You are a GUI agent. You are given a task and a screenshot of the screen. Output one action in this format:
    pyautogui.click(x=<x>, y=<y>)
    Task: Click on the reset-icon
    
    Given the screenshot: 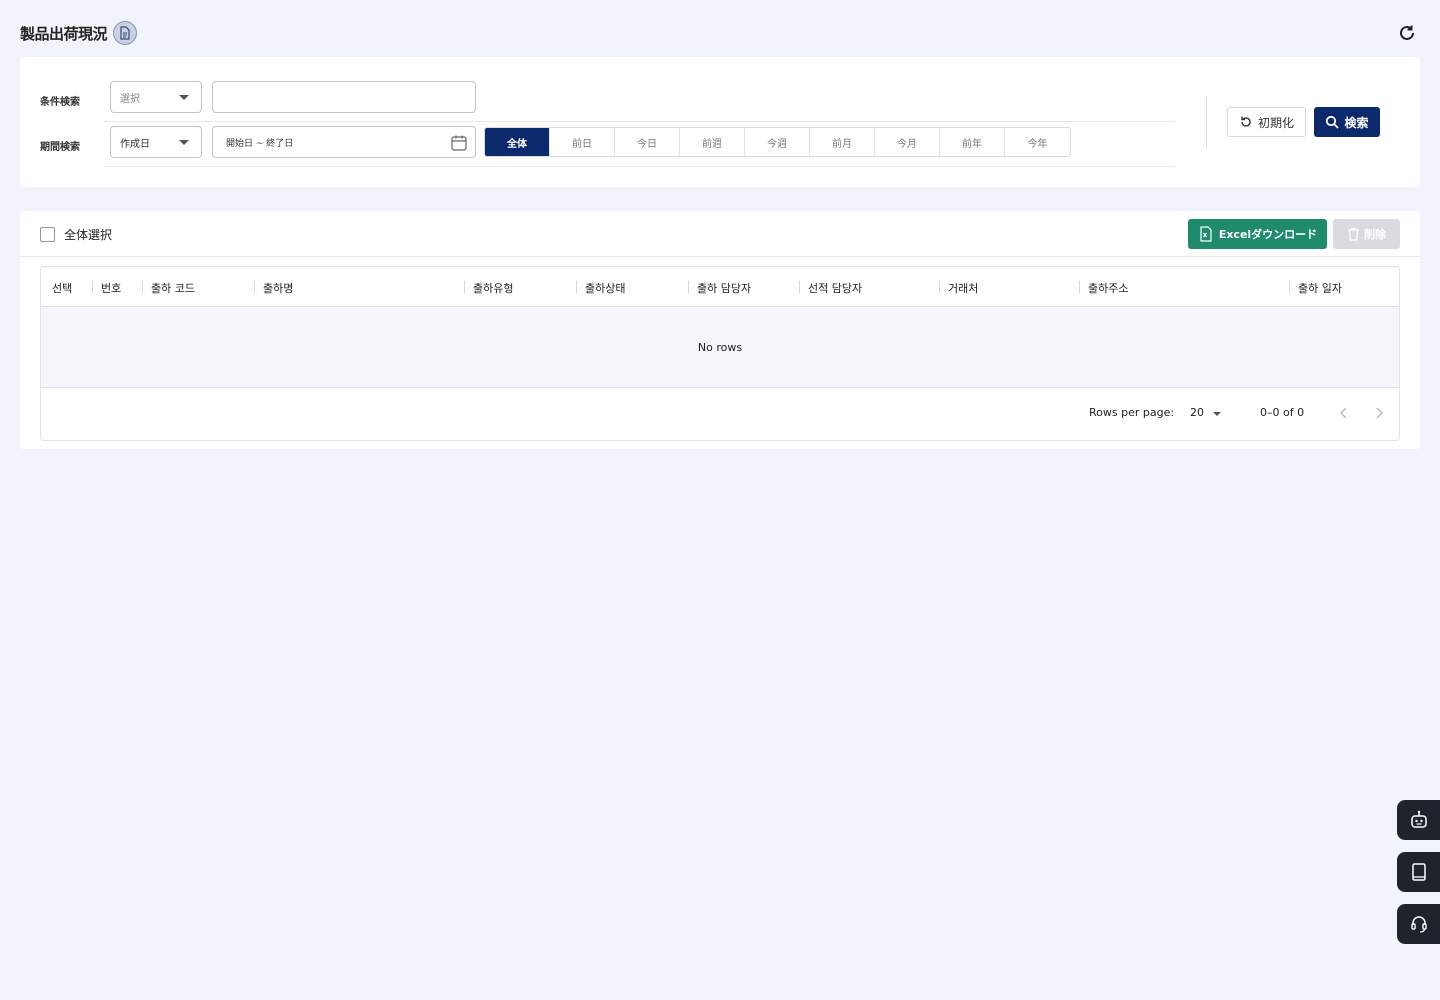 What is the action you would take?
    pyautogui.click(x=1246, y=121)
    